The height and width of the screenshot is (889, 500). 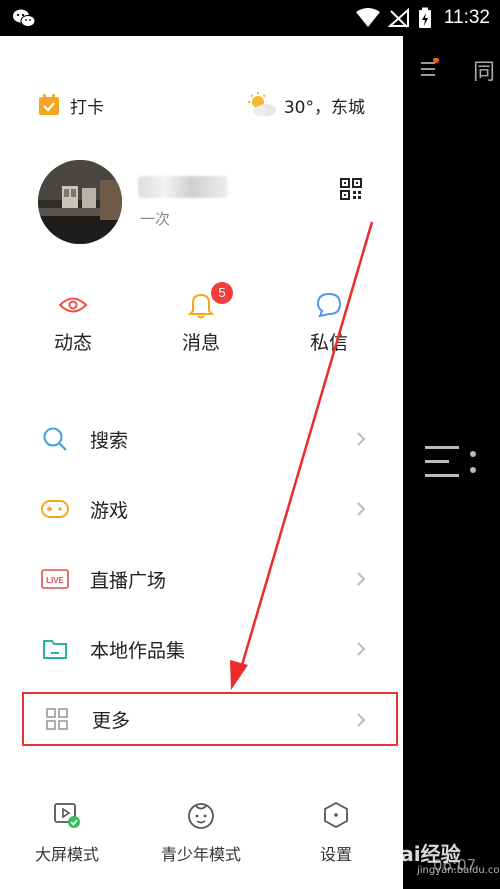 What do you see at coordinates (210, 579) in the screenshot?
I see `menu-item-live-square: LIVE 直播广场` at bounding box center [210, 579].